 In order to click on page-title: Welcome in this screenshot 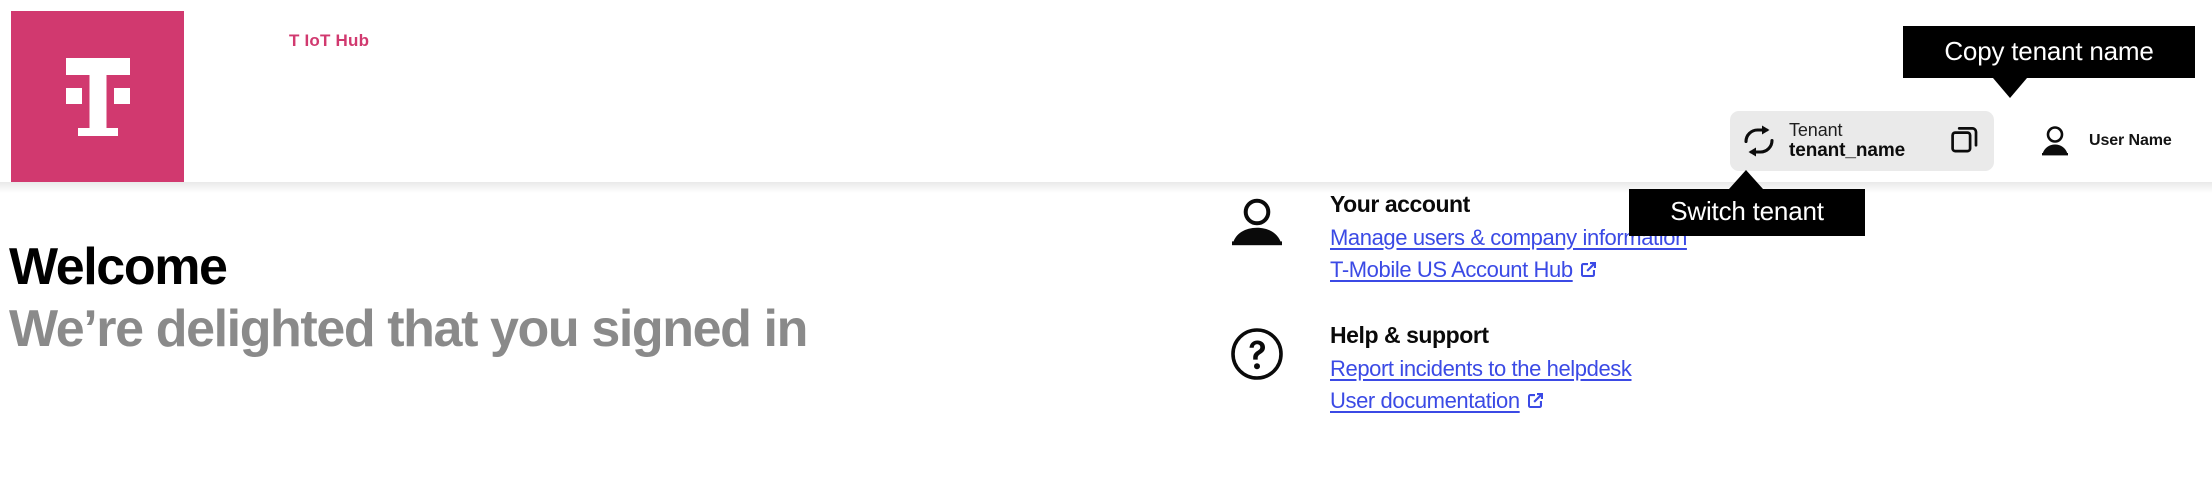, I will do `click(118, 267)`.